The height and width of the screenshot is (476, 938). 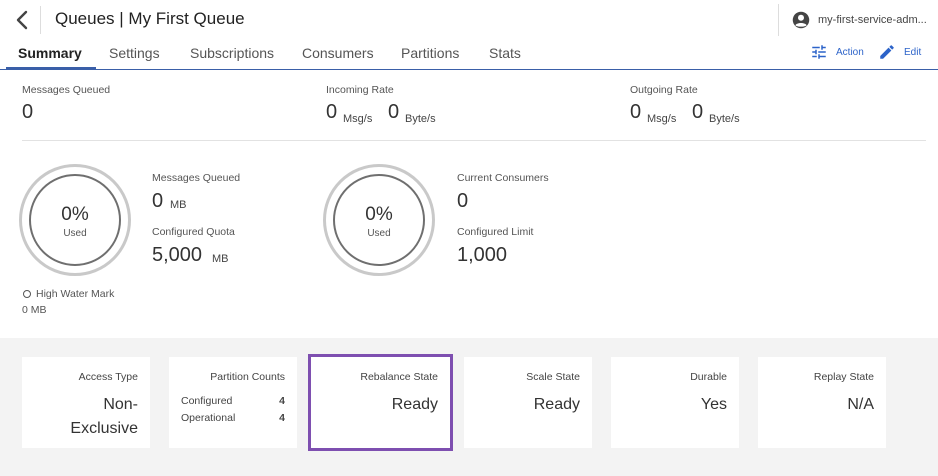 What do you see at coordinates (430, 53) in the screenshot?
I see `tab-partitions: Partitions` at bounding box center [430, 53].